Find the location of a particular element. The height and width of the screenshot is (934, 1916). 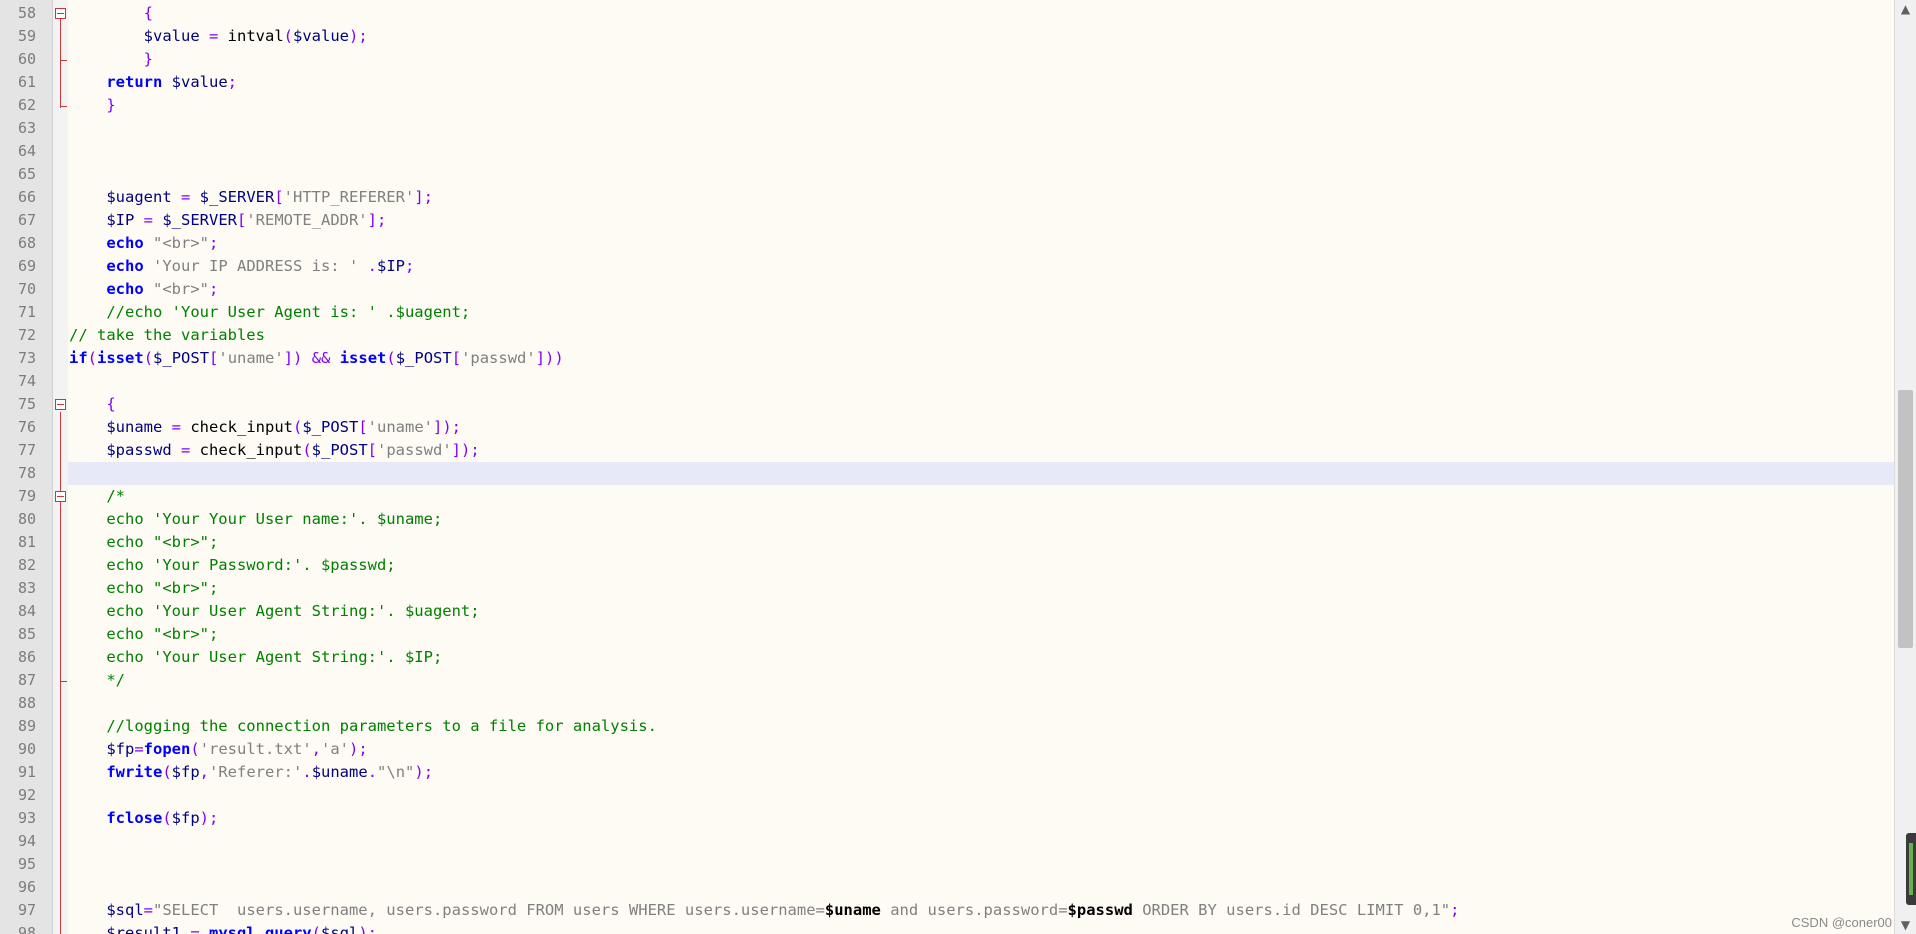

code-line: 93 fclose($fp); is located at coordinates (947, 818).